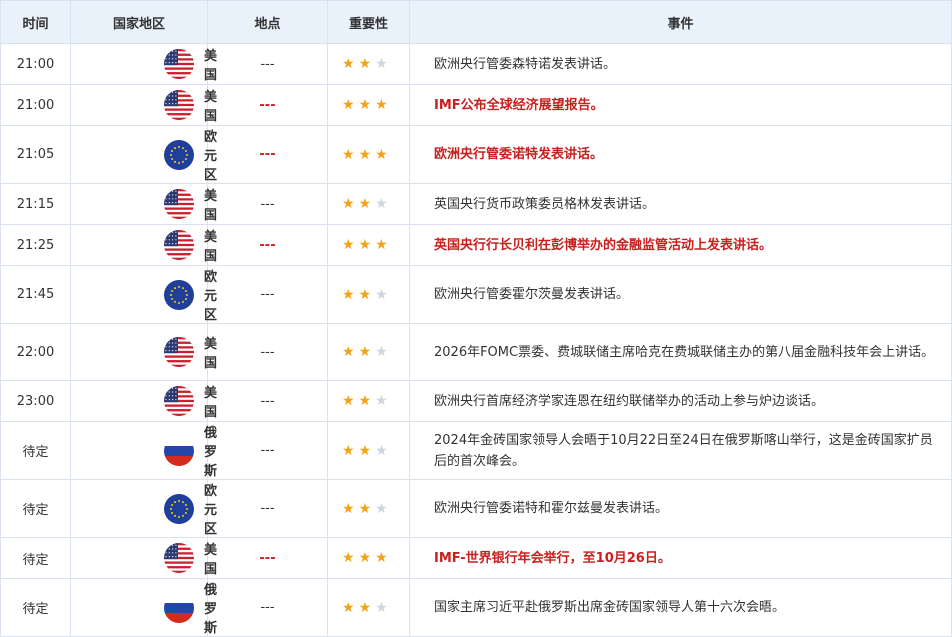 This screenshot has width=952, height=637. I want to click on header-time: 时间, so click(35, 22).